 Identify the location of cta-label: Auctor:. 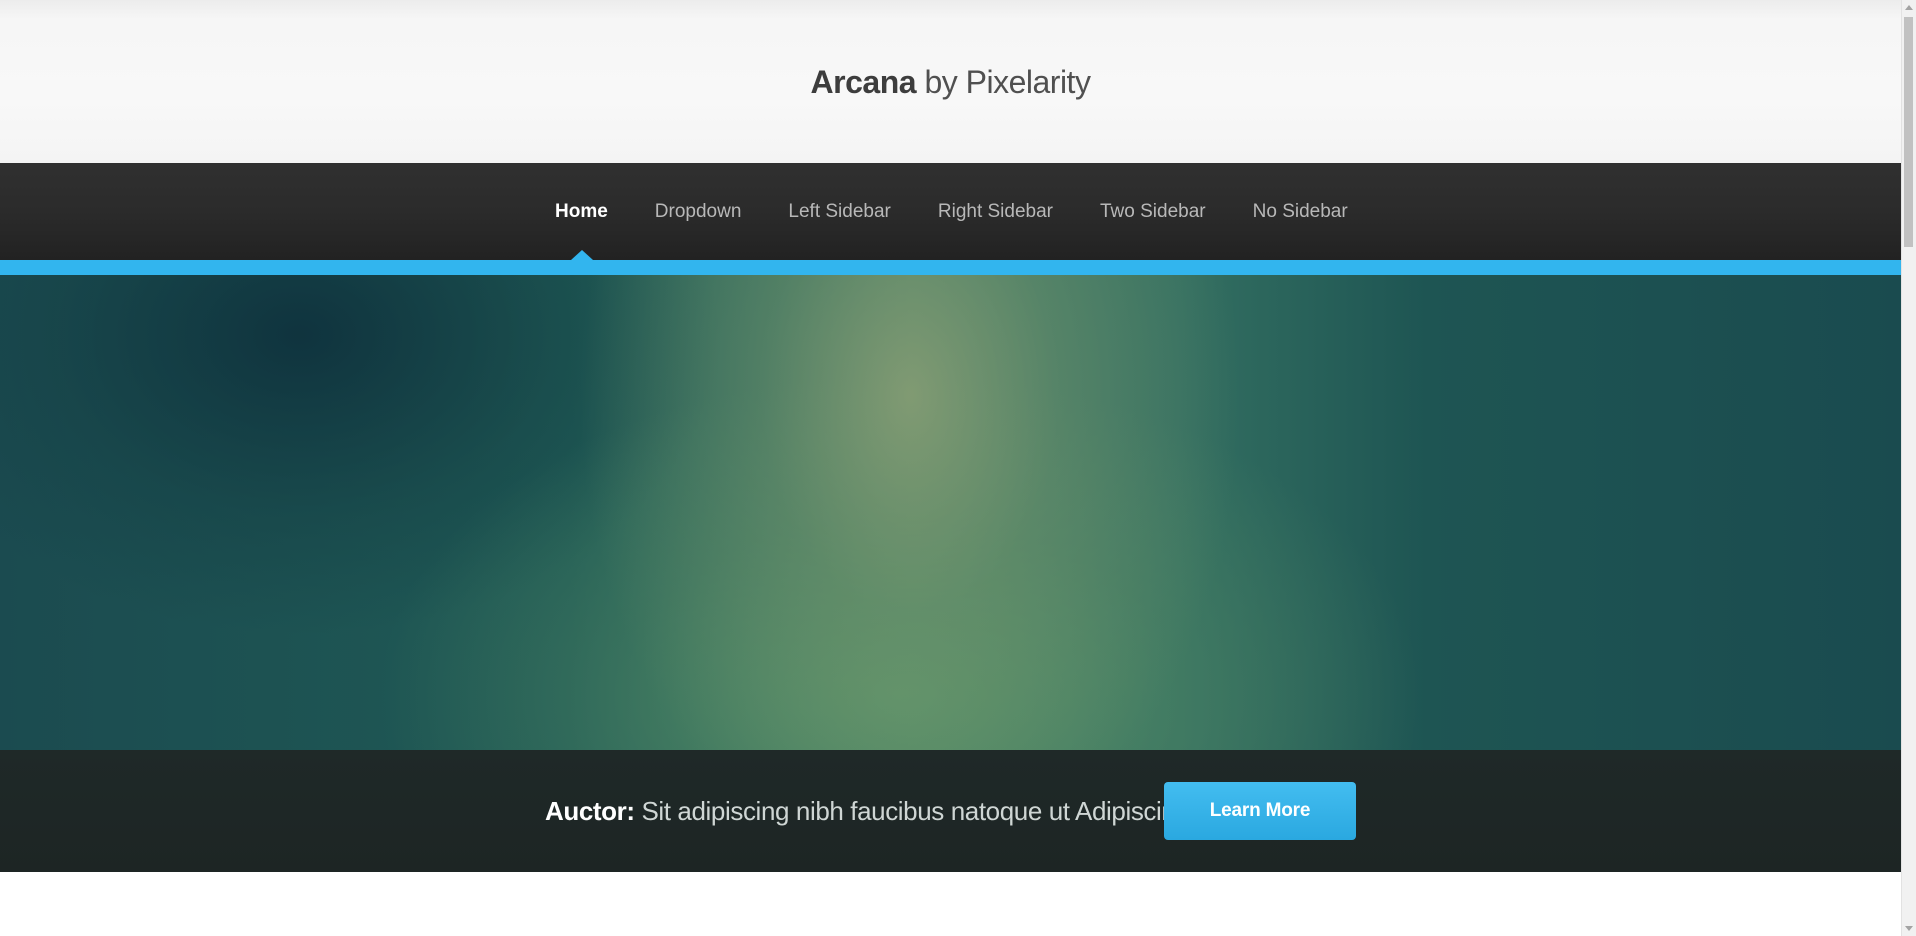
(590, 811).